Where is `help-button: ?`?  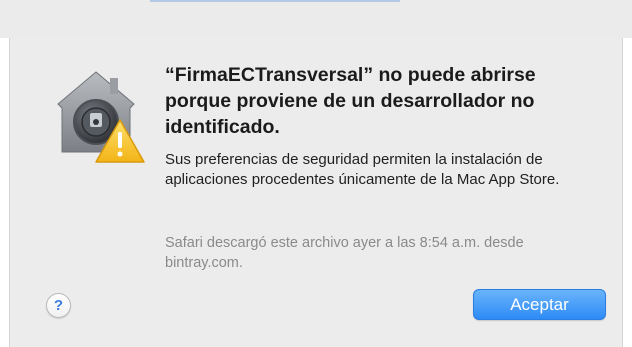 help-button: ? is located at coordinates (58, 305).